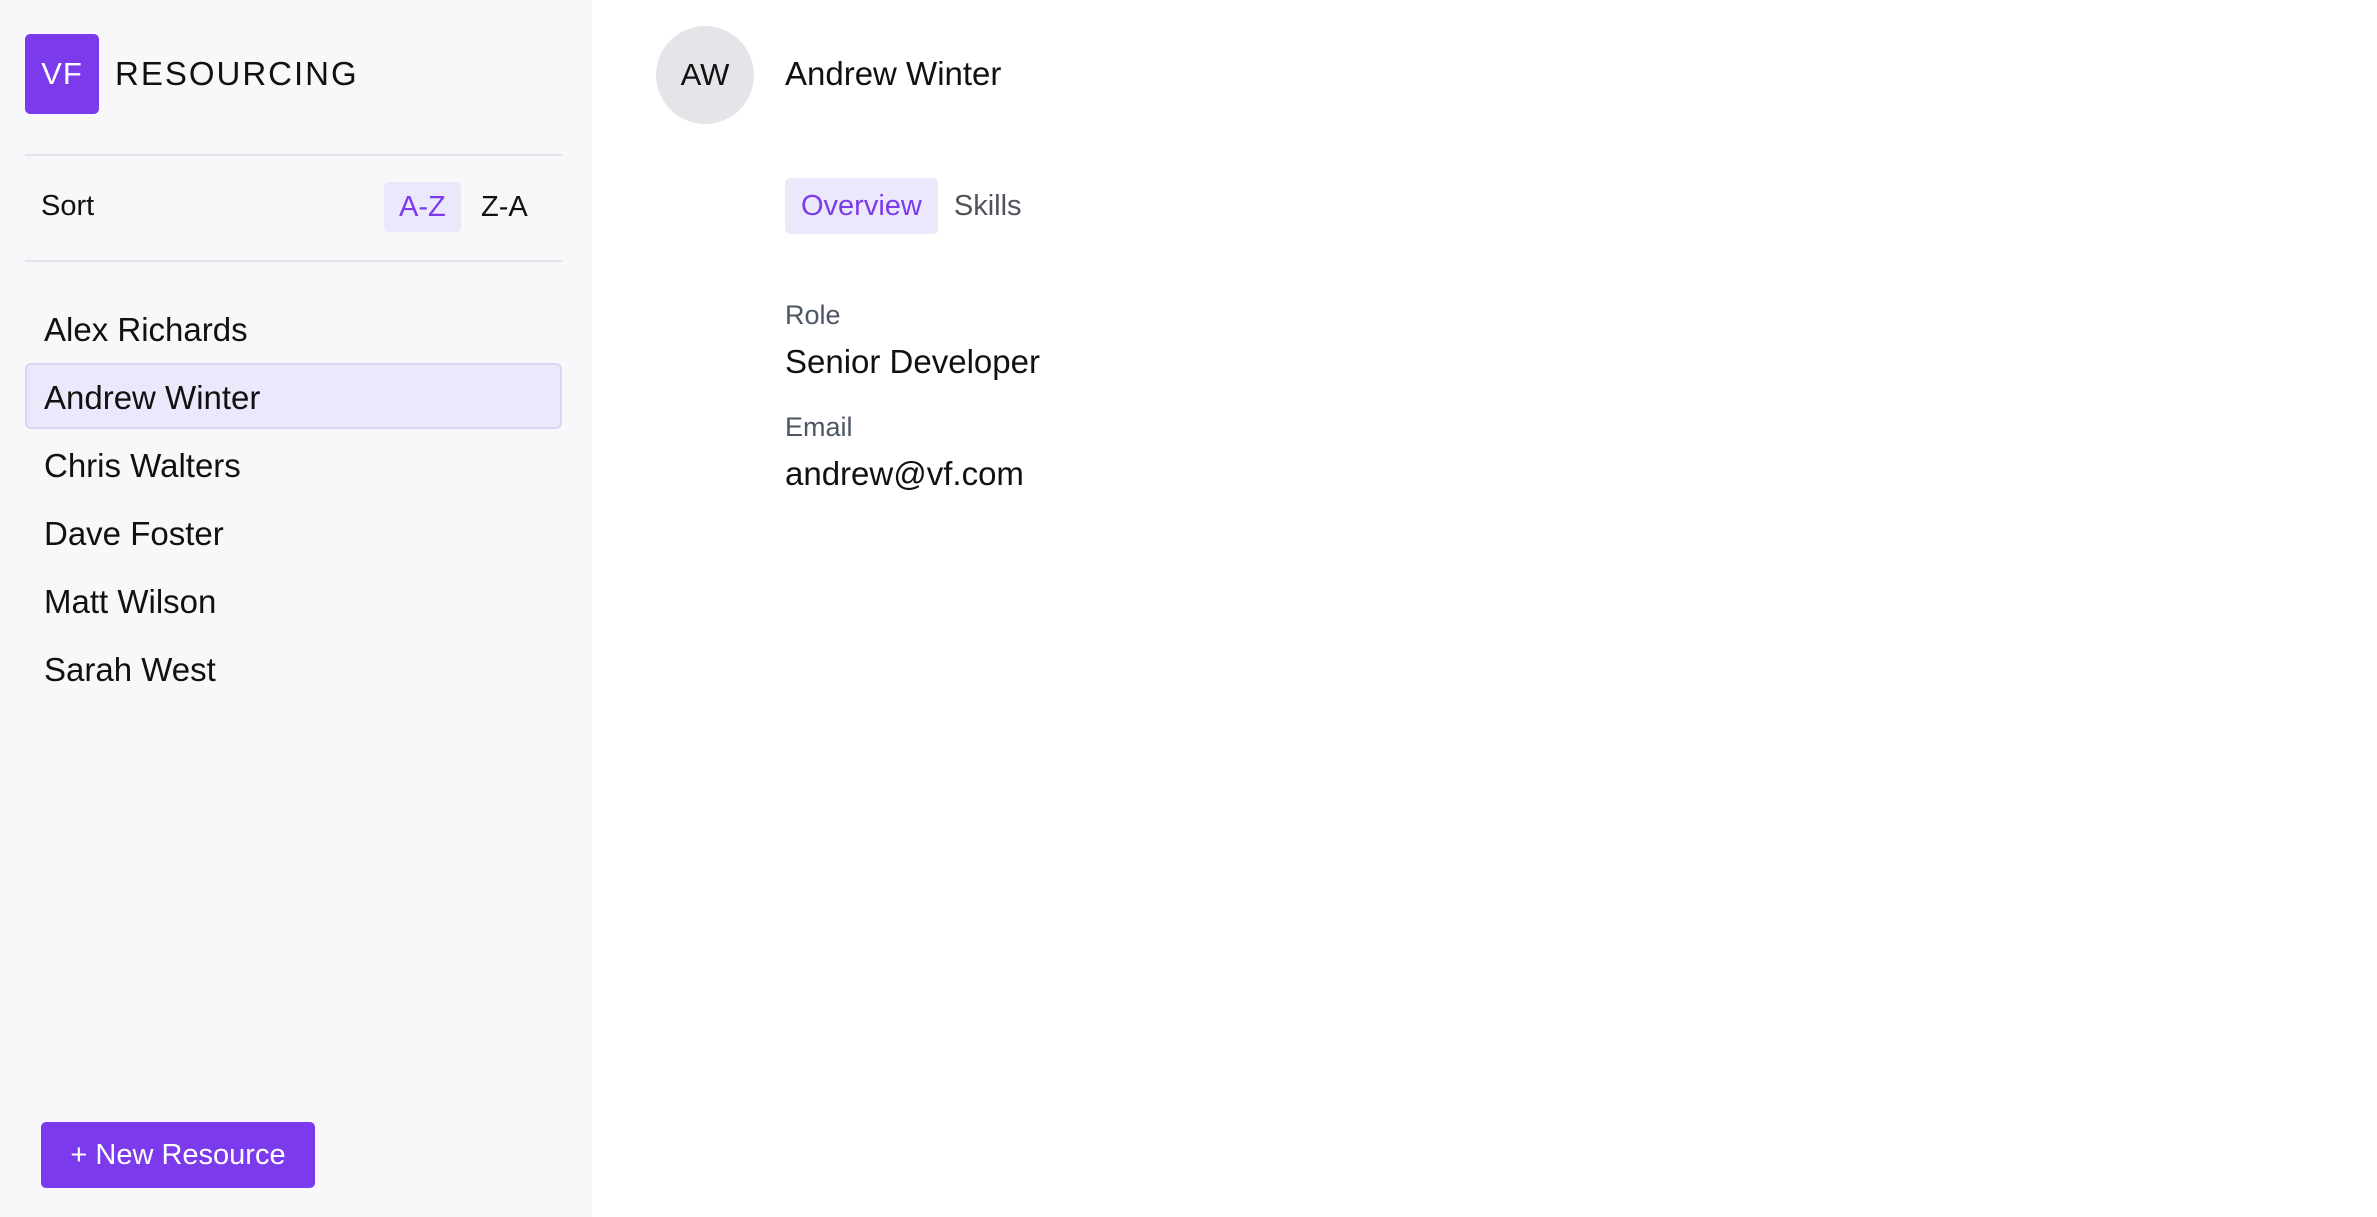  What do you see at coordinates (293, 464) in the screenshot?
I see `resource-list-item: Chris Walters` at bounding box center [293, 464].